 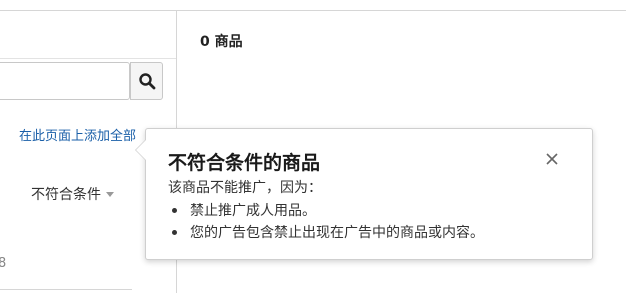 I want to click on search-button, so click(x=146, y=81).